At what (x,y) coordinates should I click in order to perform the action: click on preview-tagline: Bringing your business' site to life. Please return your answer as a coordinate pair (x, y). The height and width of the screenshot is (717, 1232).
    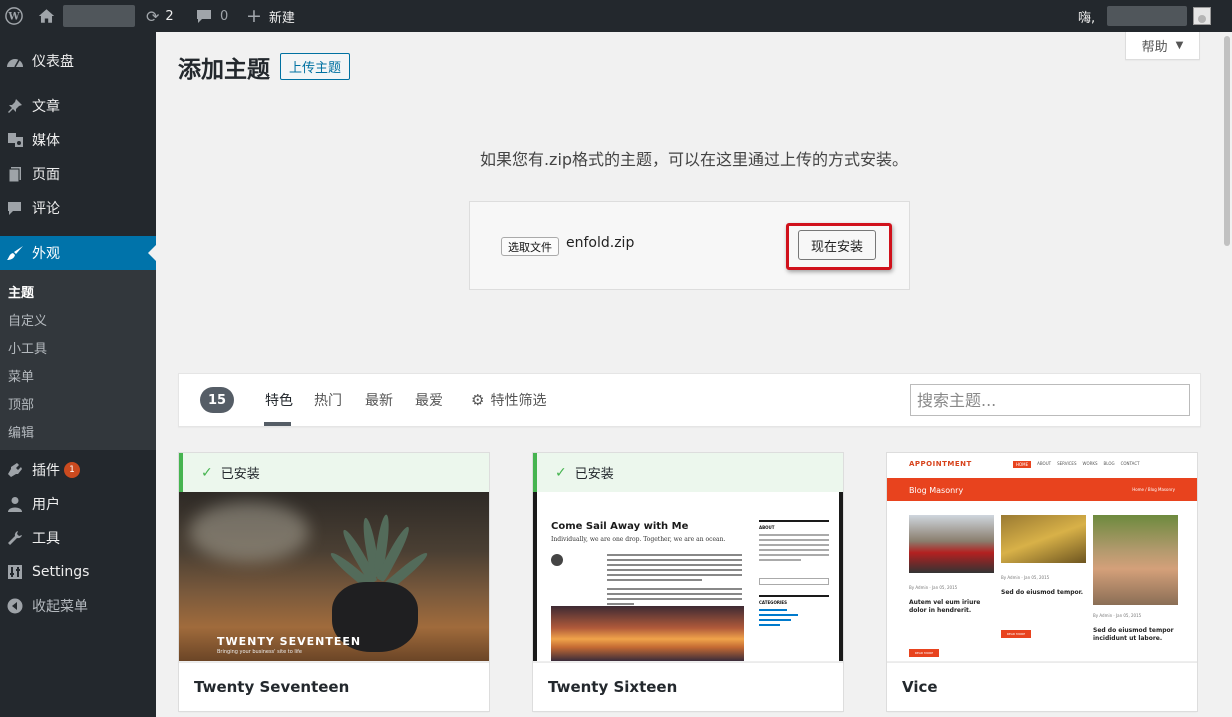
    Looking at the image, I should click on (259, 652).